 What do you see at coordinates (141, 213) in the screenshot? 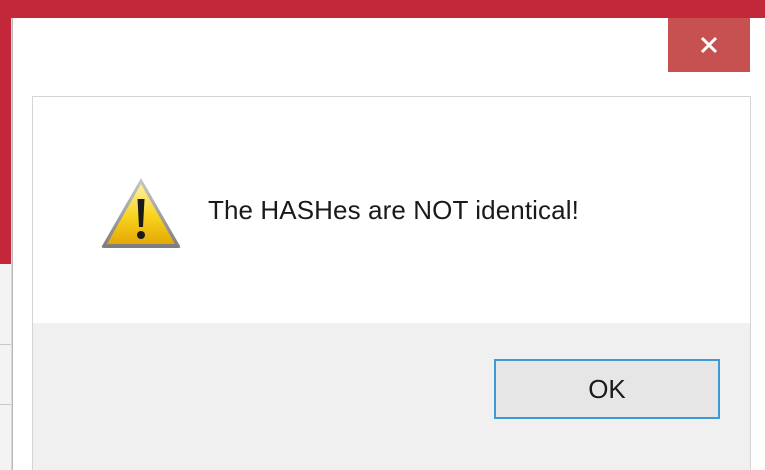
I see `warning-icon` at bounding box center [141, 213].